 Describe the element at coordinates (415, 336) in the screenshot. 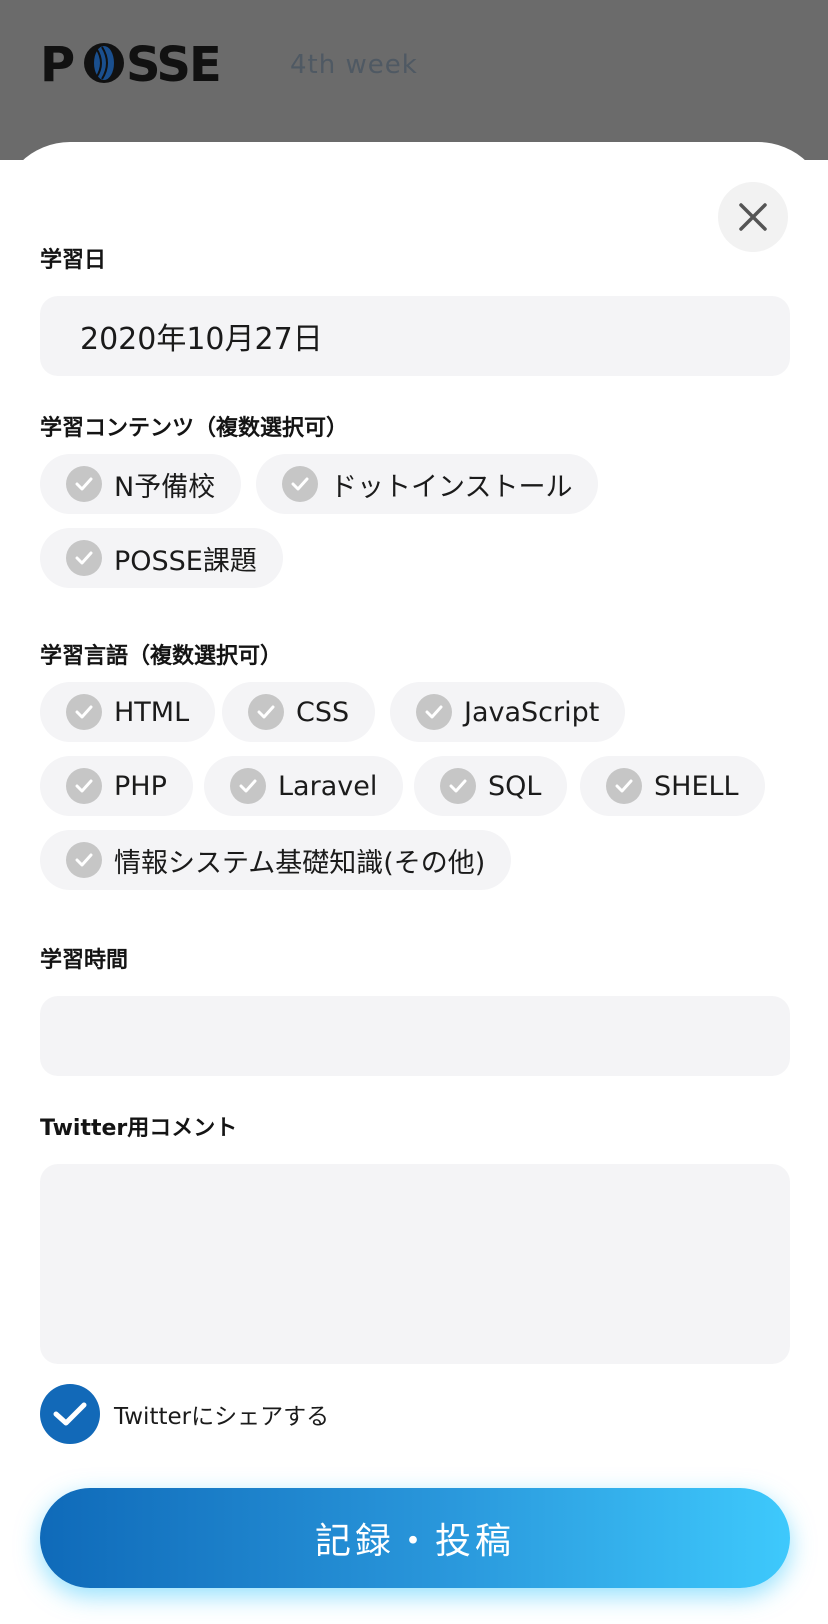

I see `study-date-input: 2020年10月27日` at that location.